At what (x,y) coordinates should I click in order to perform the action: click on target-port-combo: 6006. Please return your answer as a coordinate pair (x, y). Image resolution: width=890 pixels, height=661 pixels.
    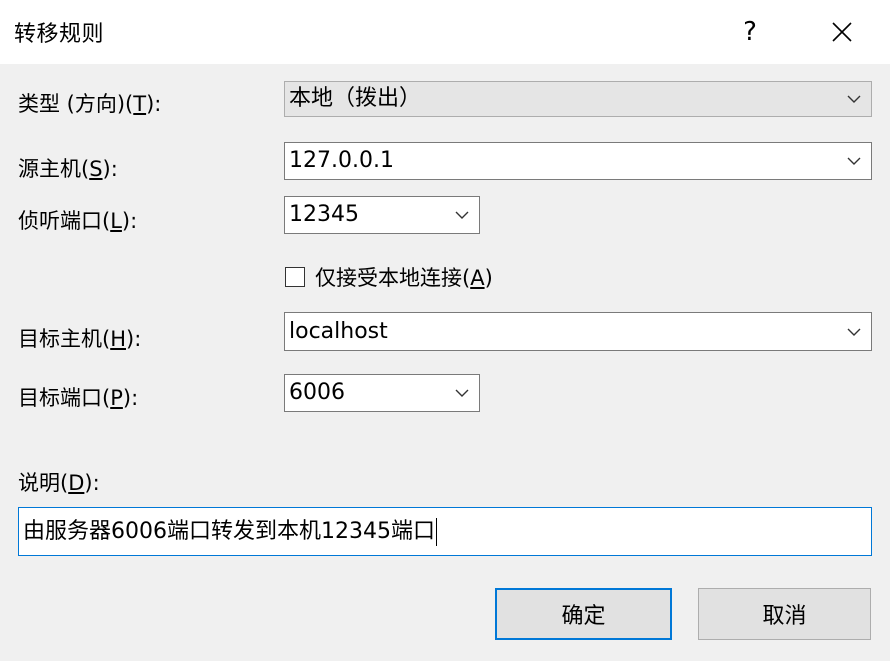
    Looking at the image, I should click on (382, 393).